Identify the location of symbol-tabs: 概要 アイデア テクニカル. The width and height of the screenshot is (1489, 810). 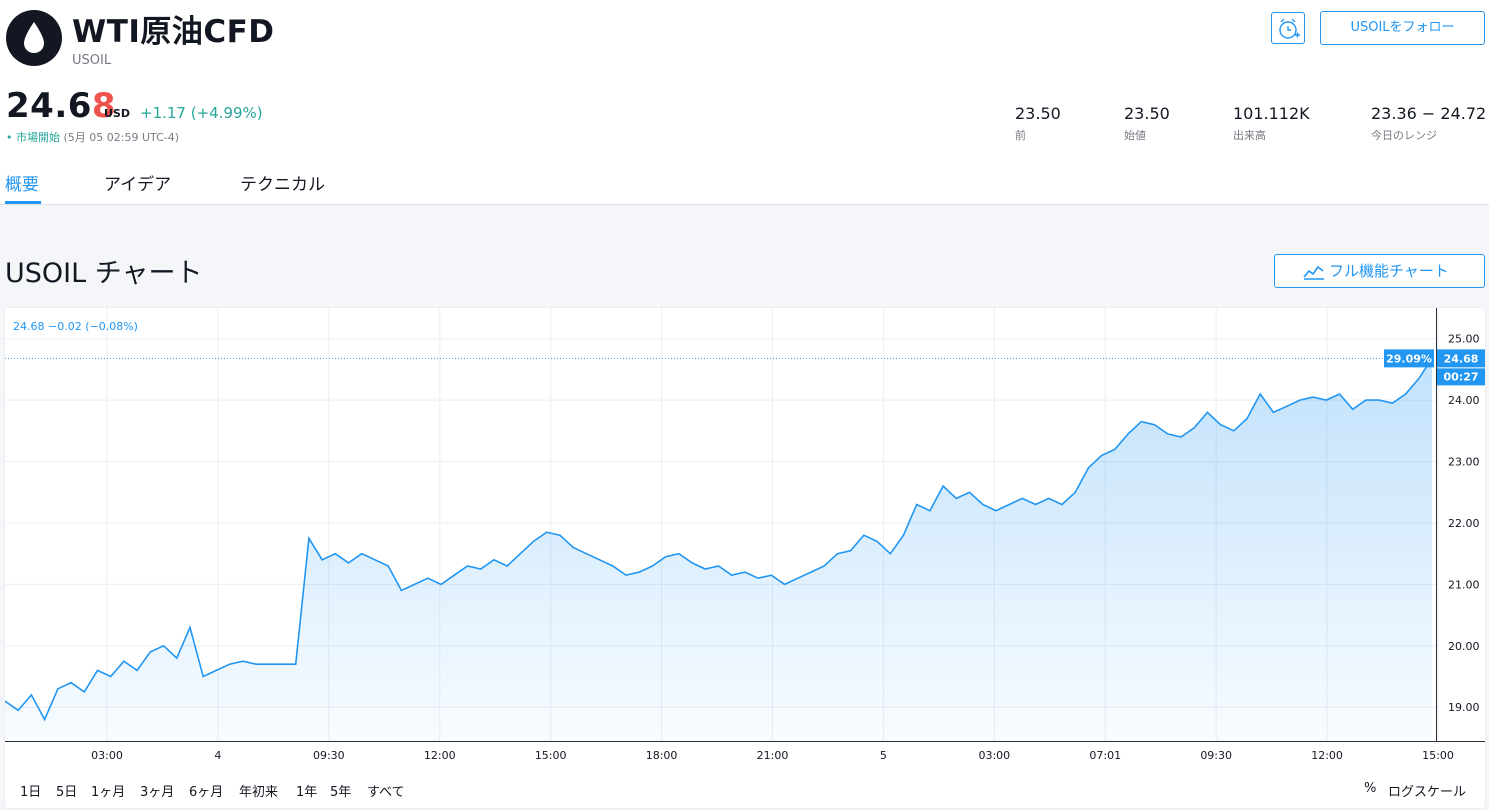
(744, 186).